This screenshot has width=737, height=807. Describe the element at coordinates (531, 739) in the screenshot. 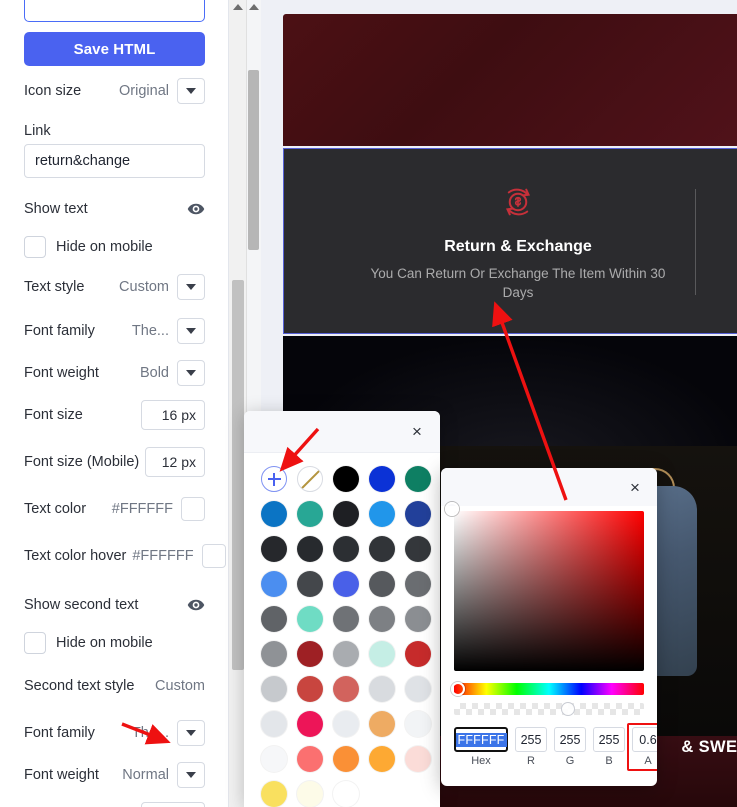

I see `r-input: 255` at that location.